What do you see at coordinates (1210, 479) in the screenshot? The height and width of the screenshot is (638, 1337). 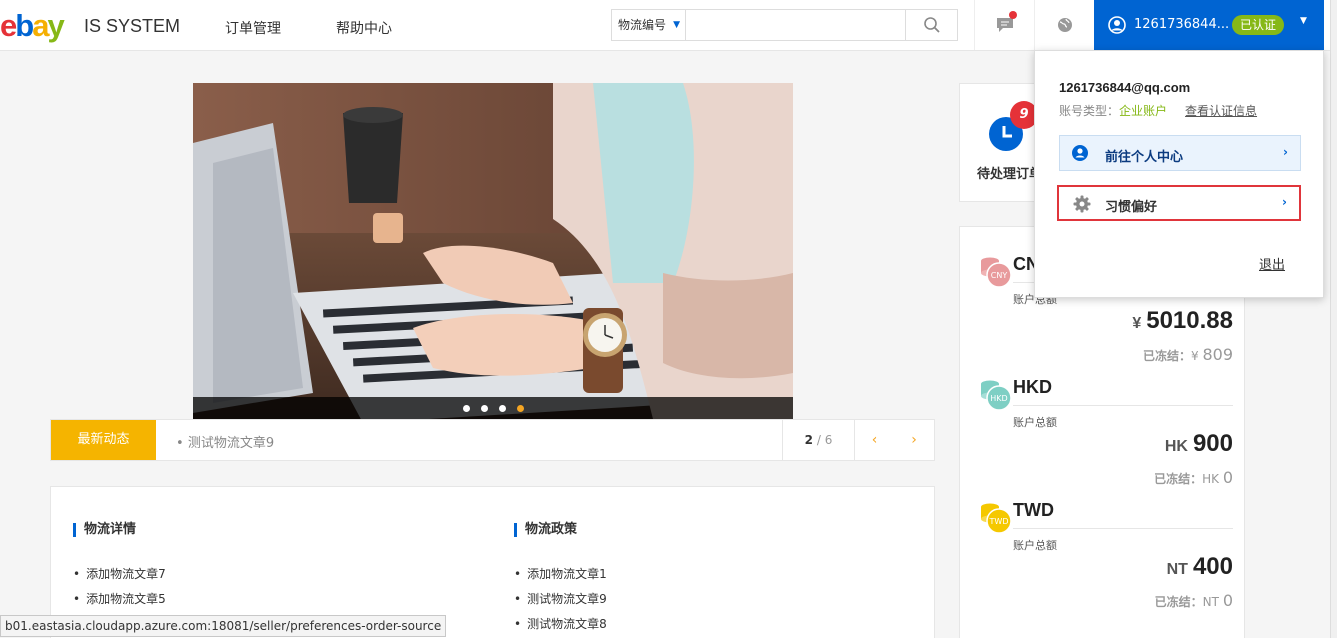 I see `frozen-symbol: HK` at bounding box center [1210, 479].